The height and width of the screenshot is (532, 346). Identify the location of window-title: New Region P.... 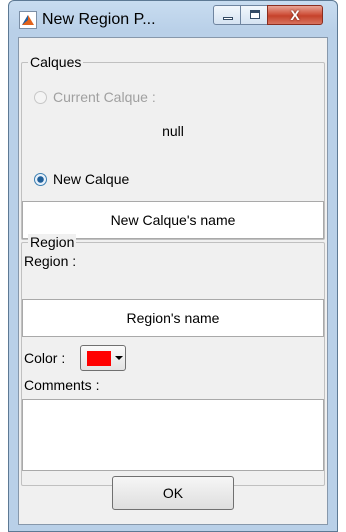
(99, 19).